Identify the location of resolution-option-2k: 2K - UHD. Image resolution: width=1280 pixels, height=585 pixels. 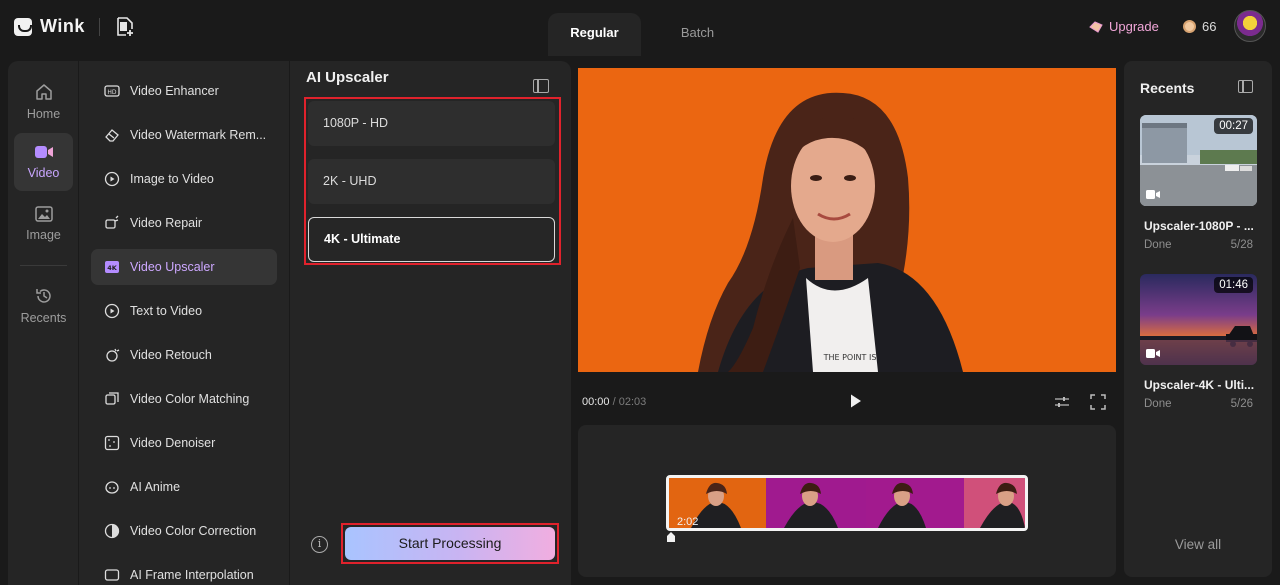
(431, 181).